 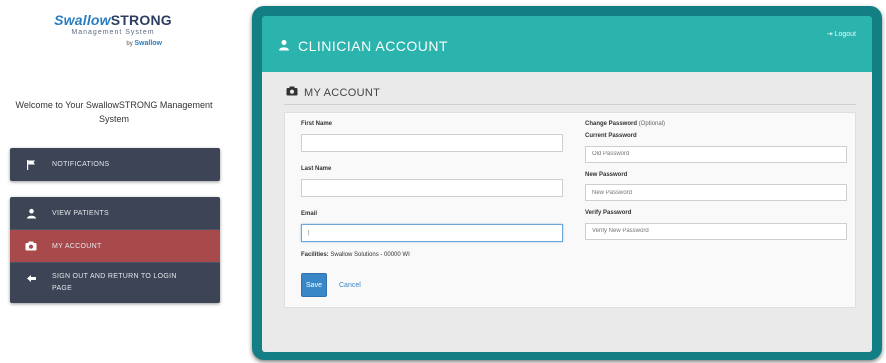 I want to click on facilities-value: Swallow Solutions - 00000 WI, so click(x=370, y=255).